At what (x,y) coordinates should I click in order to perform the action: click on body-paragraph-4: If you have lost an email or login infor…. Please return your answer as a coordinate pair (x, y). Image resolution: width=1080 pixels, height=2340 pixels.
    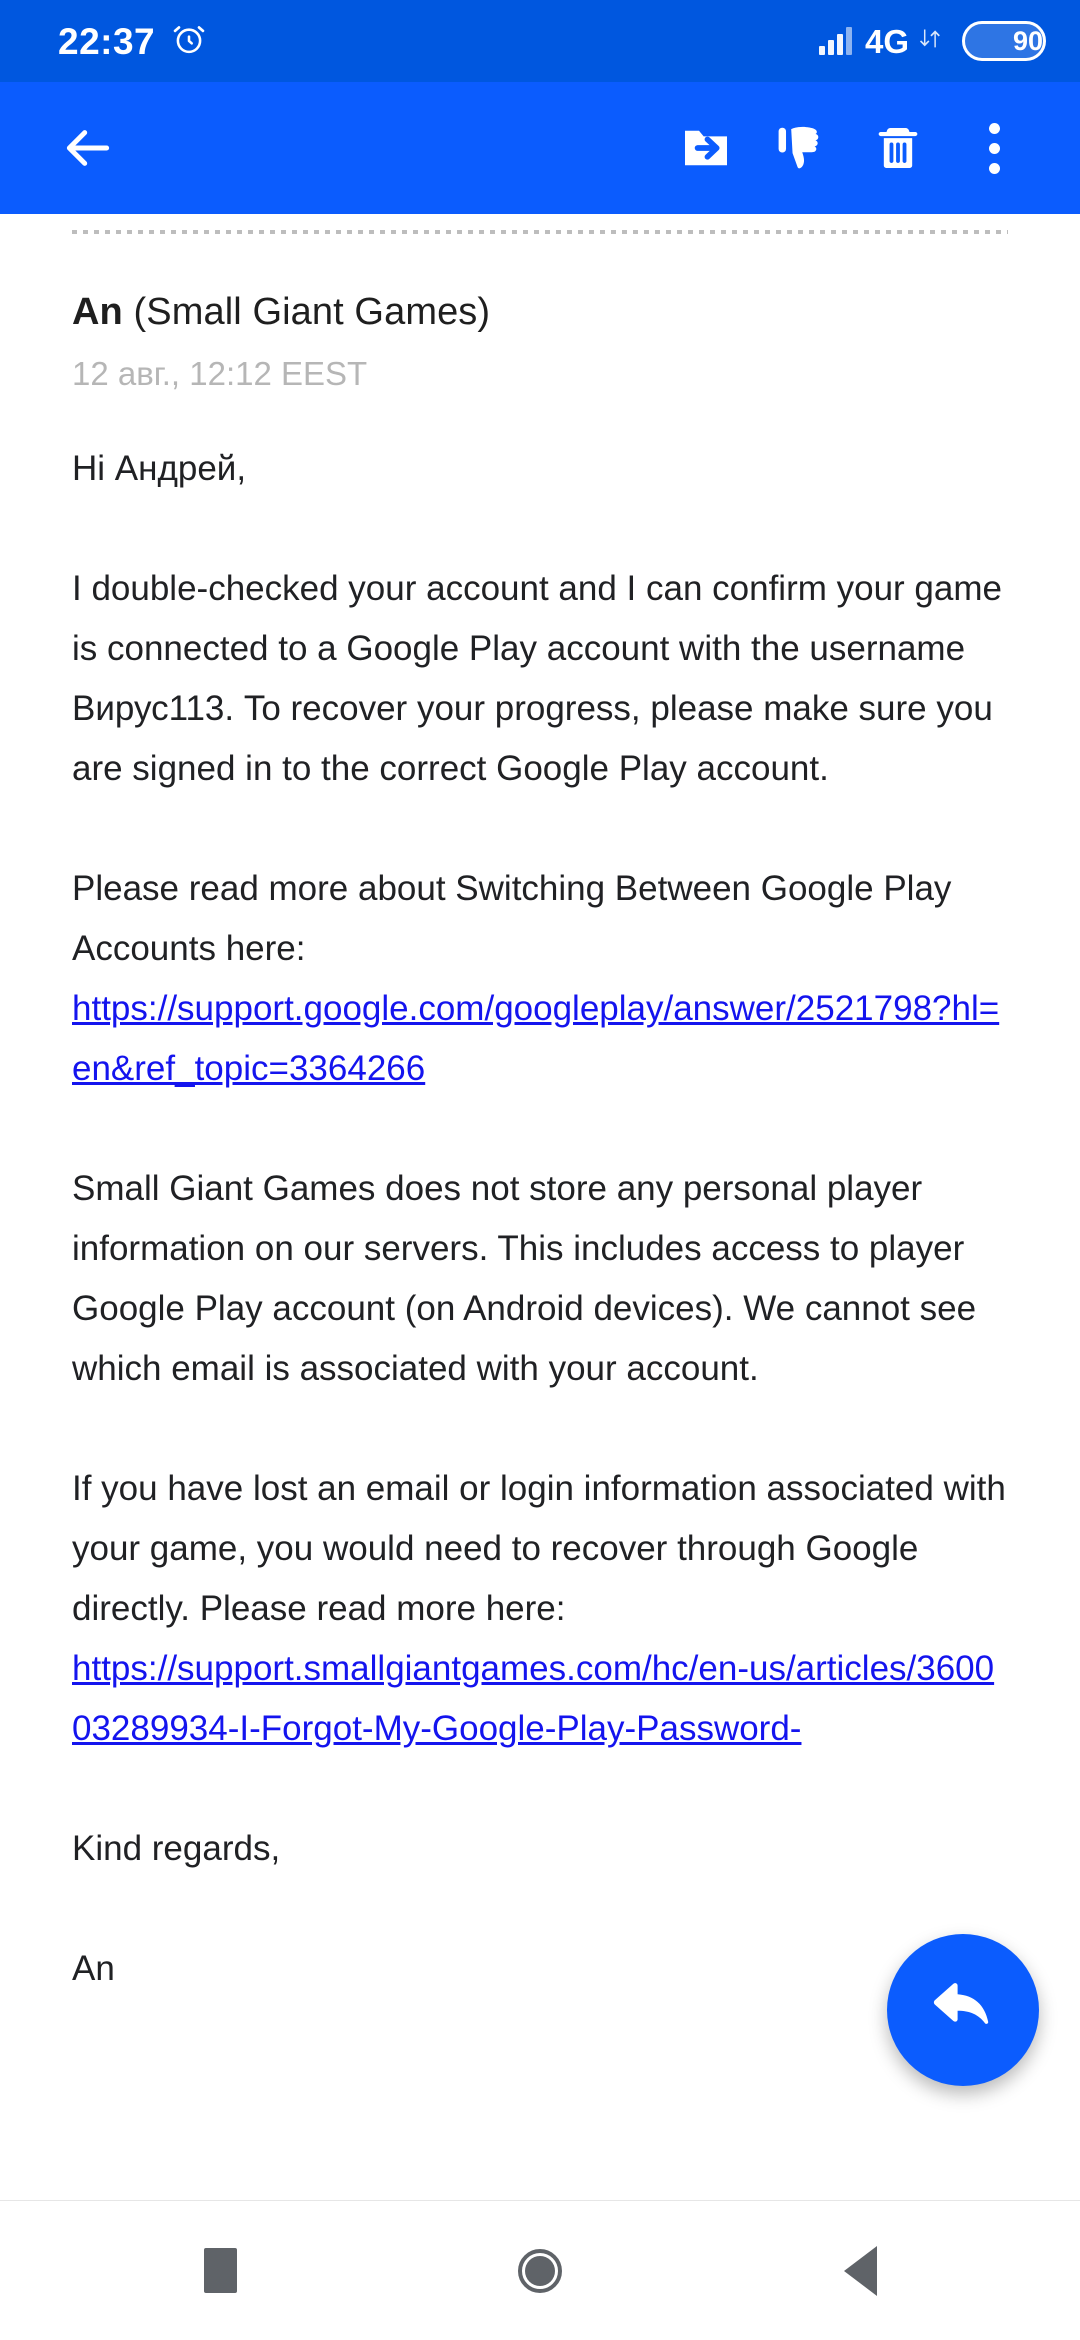
    Looking at the image, I should click on (539, 1549).